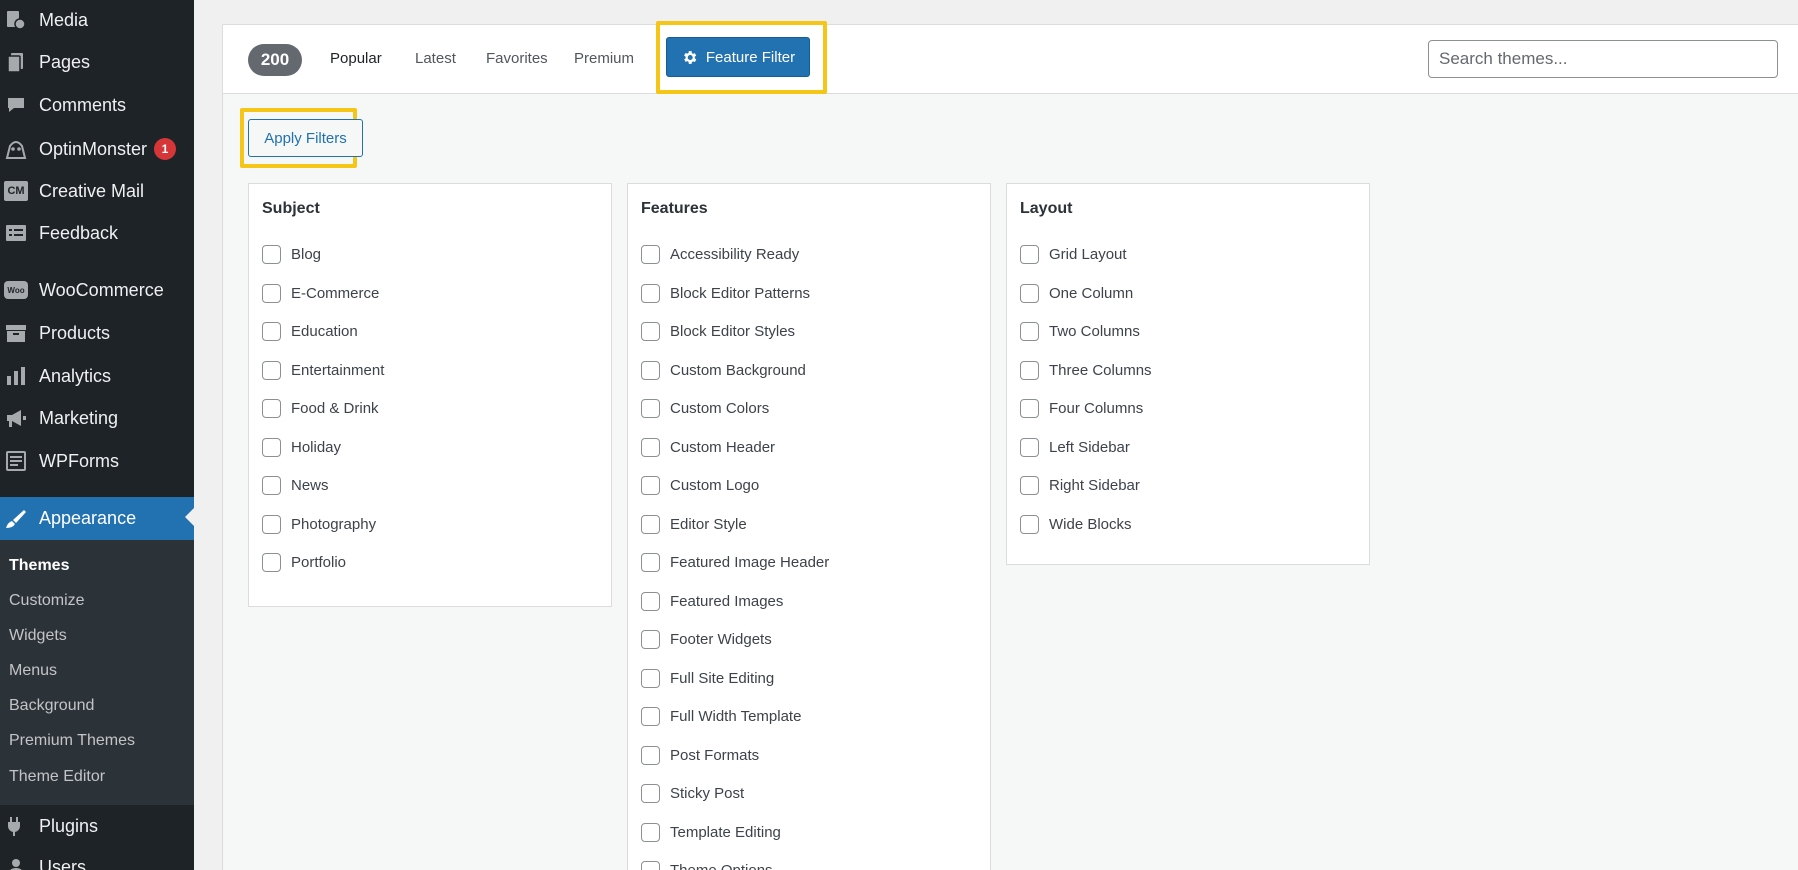  What do you see at coordinates (97, 20) in the screenshot?
I see `sidebar-item-media: Media` at bounding box center [97, 20].